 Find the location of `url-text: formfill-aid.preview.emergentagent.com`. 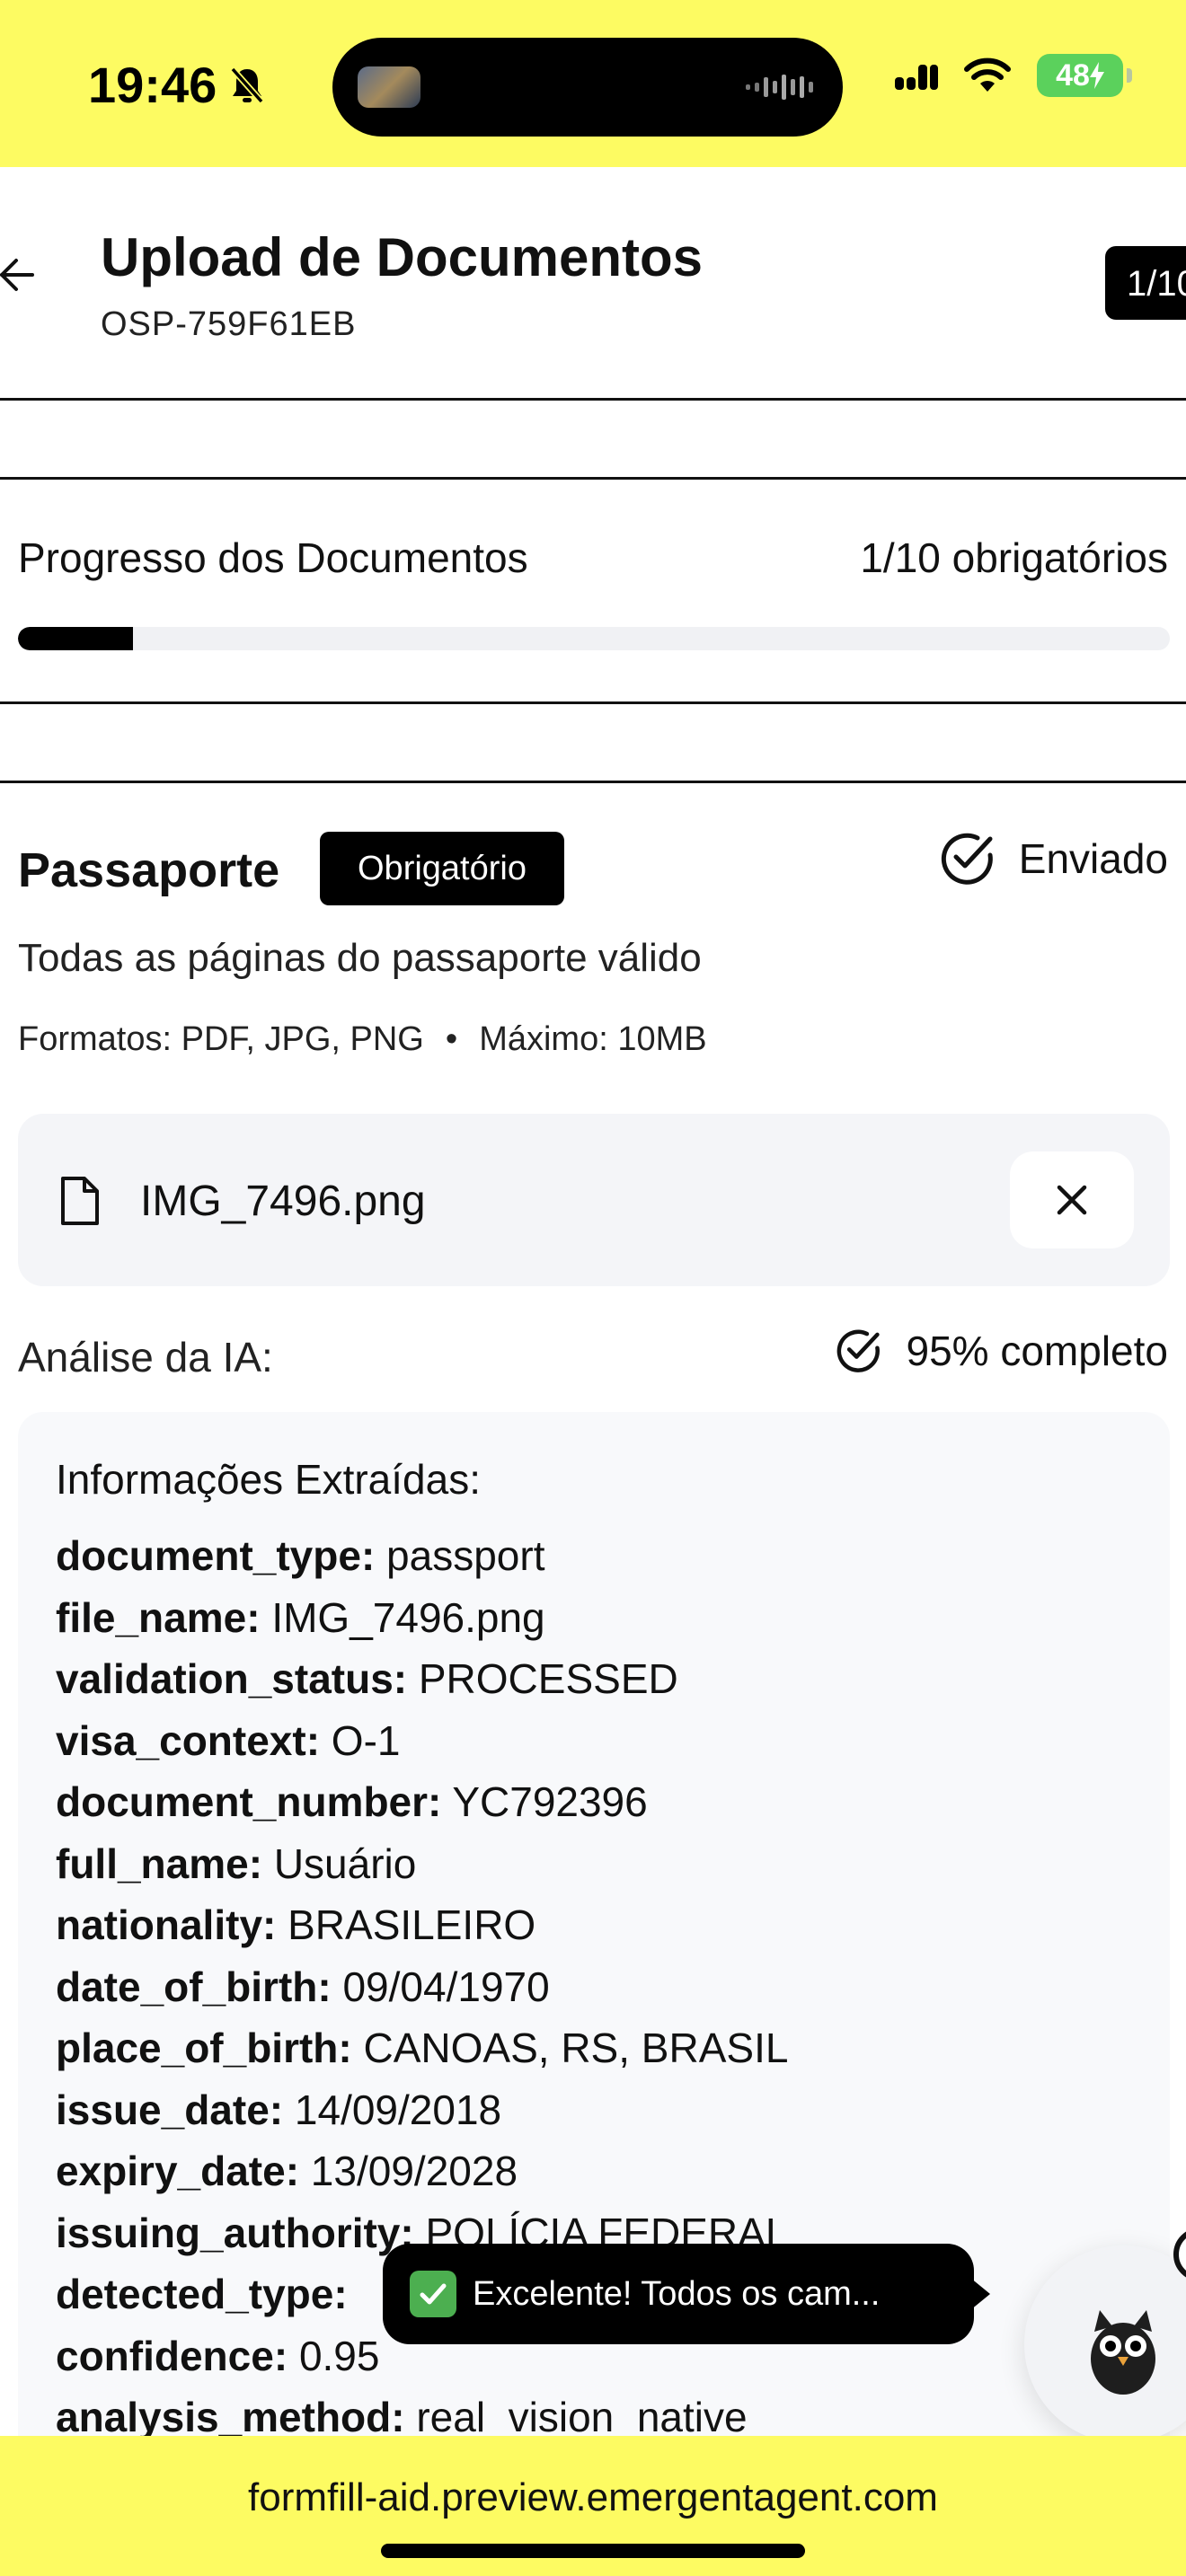

url-text: formfill-aid.preview.emergentagent.com is located at coordinates (593, 2497).